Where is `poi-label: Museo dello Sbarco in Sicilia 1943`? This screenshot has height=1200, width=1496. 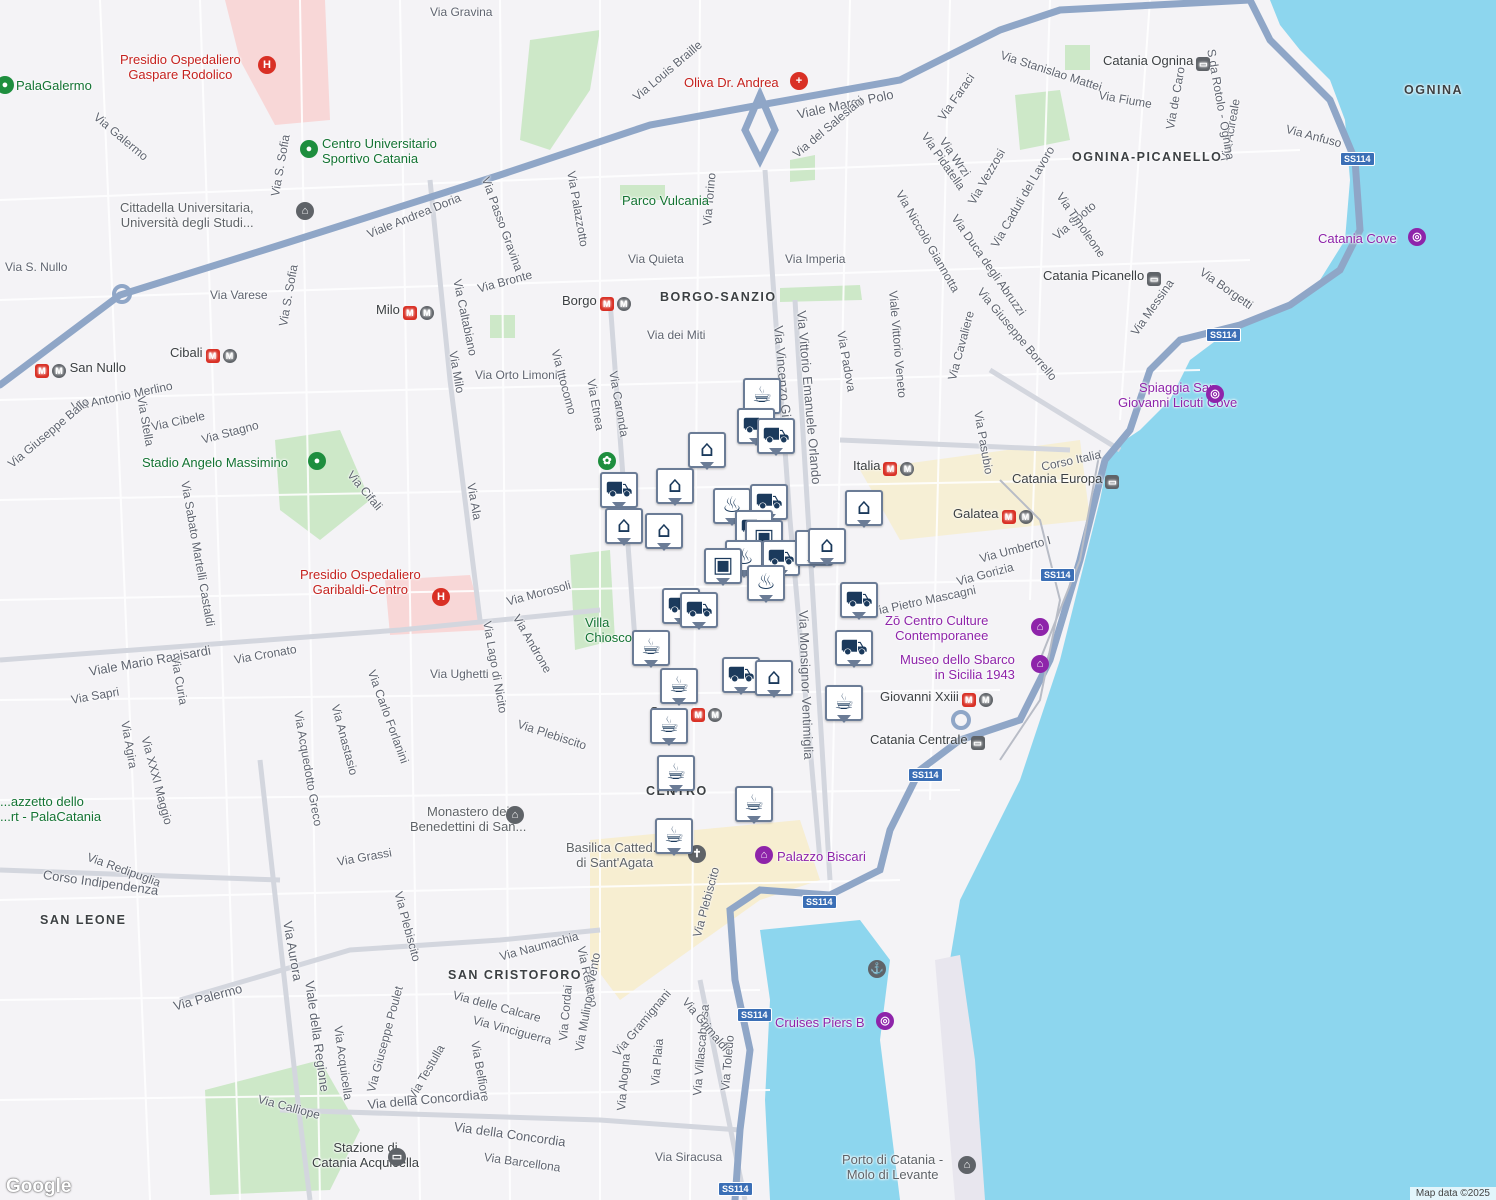 poi-label: Museo dello Sbarco in Sicilia 1943 is located at coordinates (957, 667).